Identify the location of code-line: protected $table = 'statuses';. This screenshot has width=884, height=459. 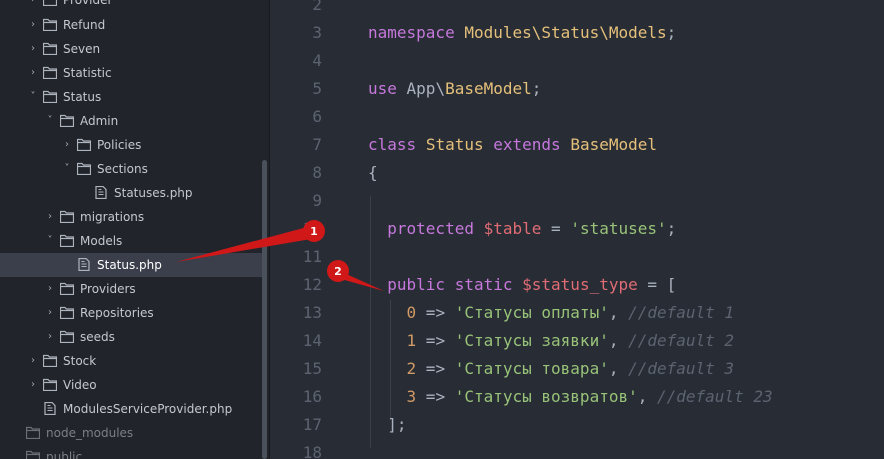
(522, 229).